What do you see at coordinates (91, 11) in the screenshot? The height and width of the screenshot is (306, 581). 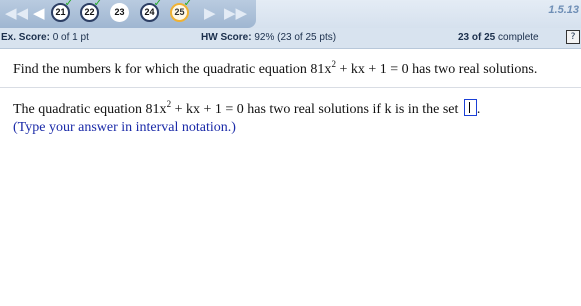 I see `question-22-button: 22 ✓` at bounding box center [91, 11].